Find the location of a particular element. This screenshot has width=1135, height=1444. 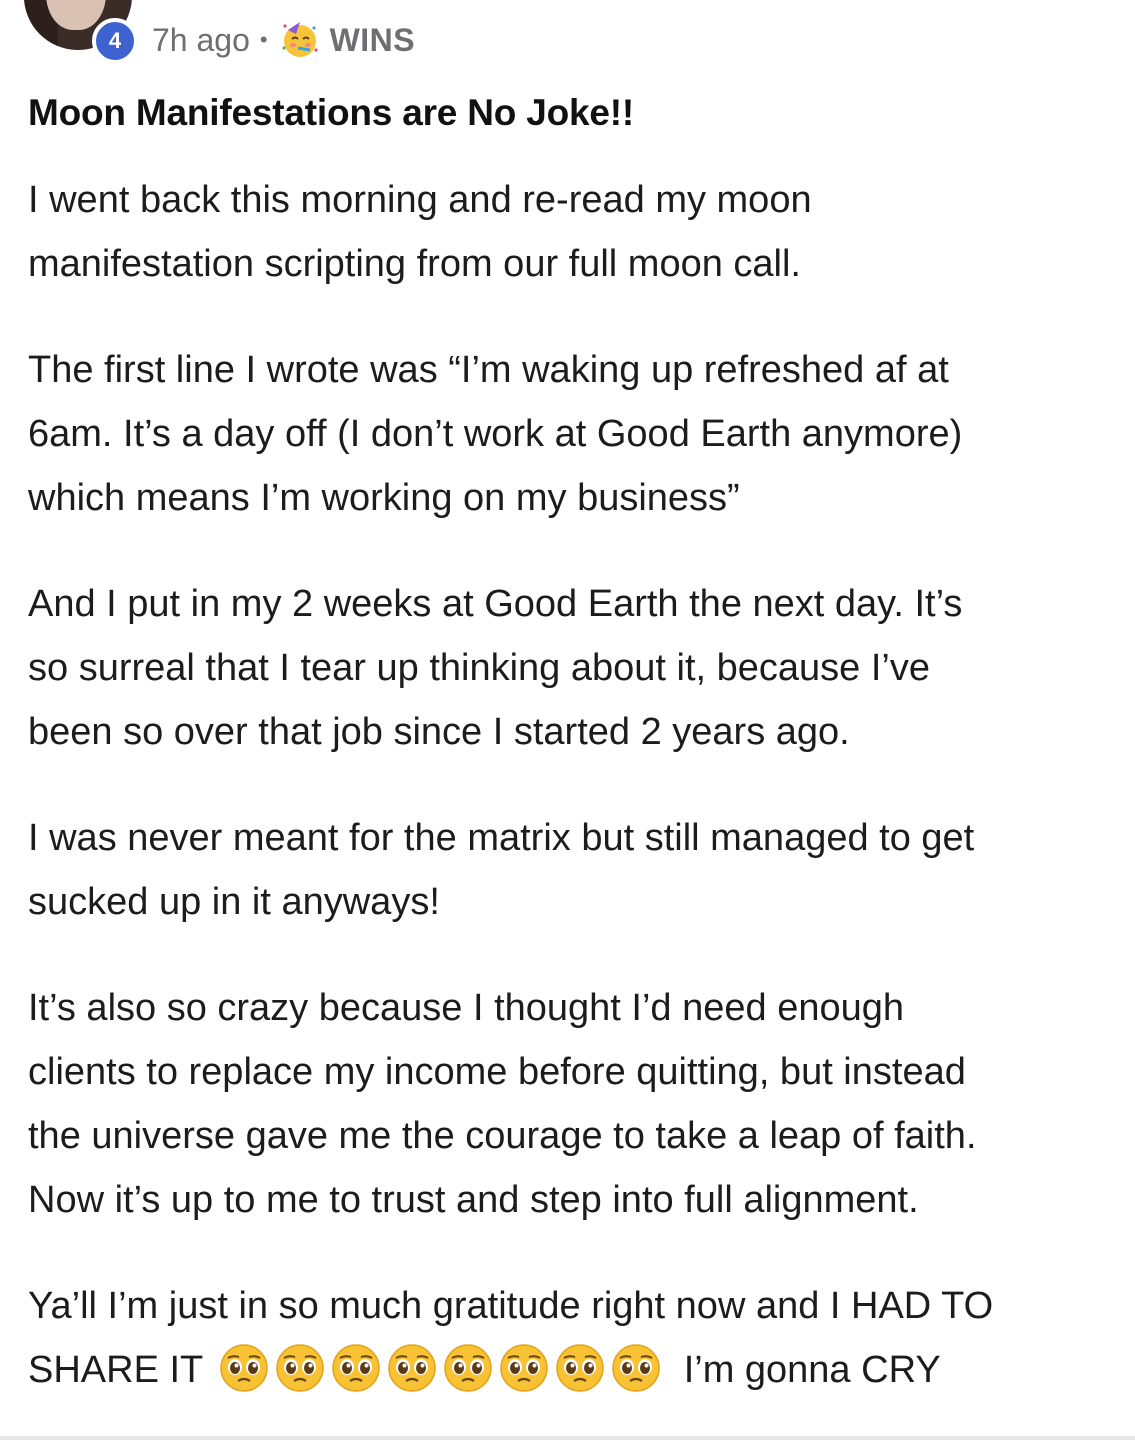

post-divider is located at coordinates (567, 1438).